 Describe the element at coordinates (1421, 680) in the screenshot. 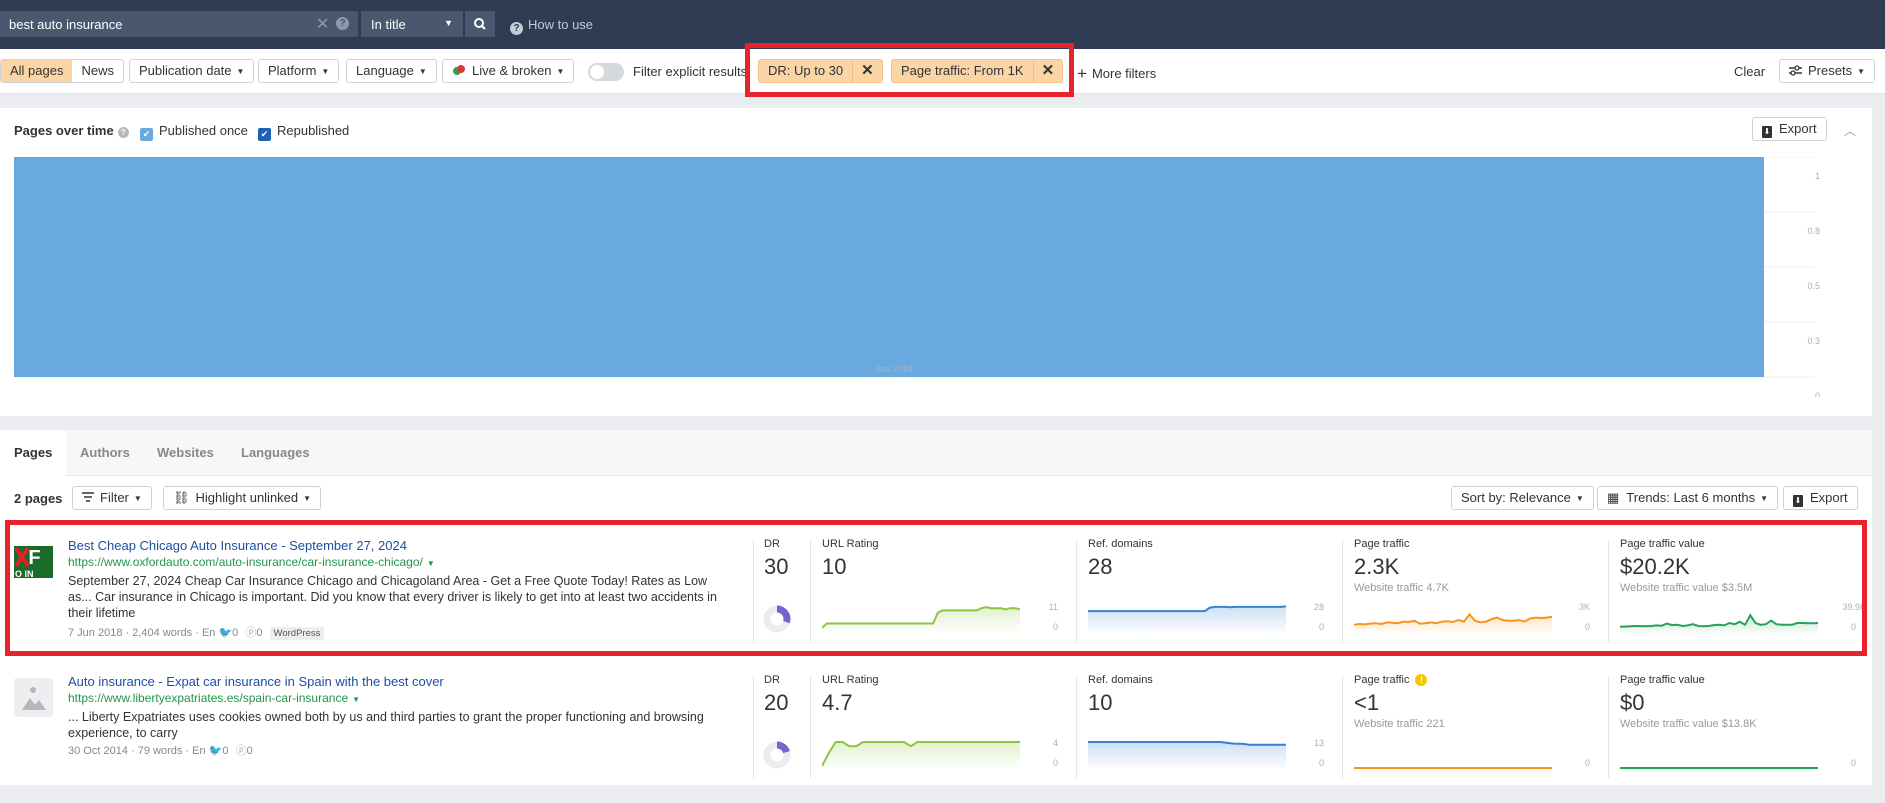

I see `warning-icon: !` at that location.